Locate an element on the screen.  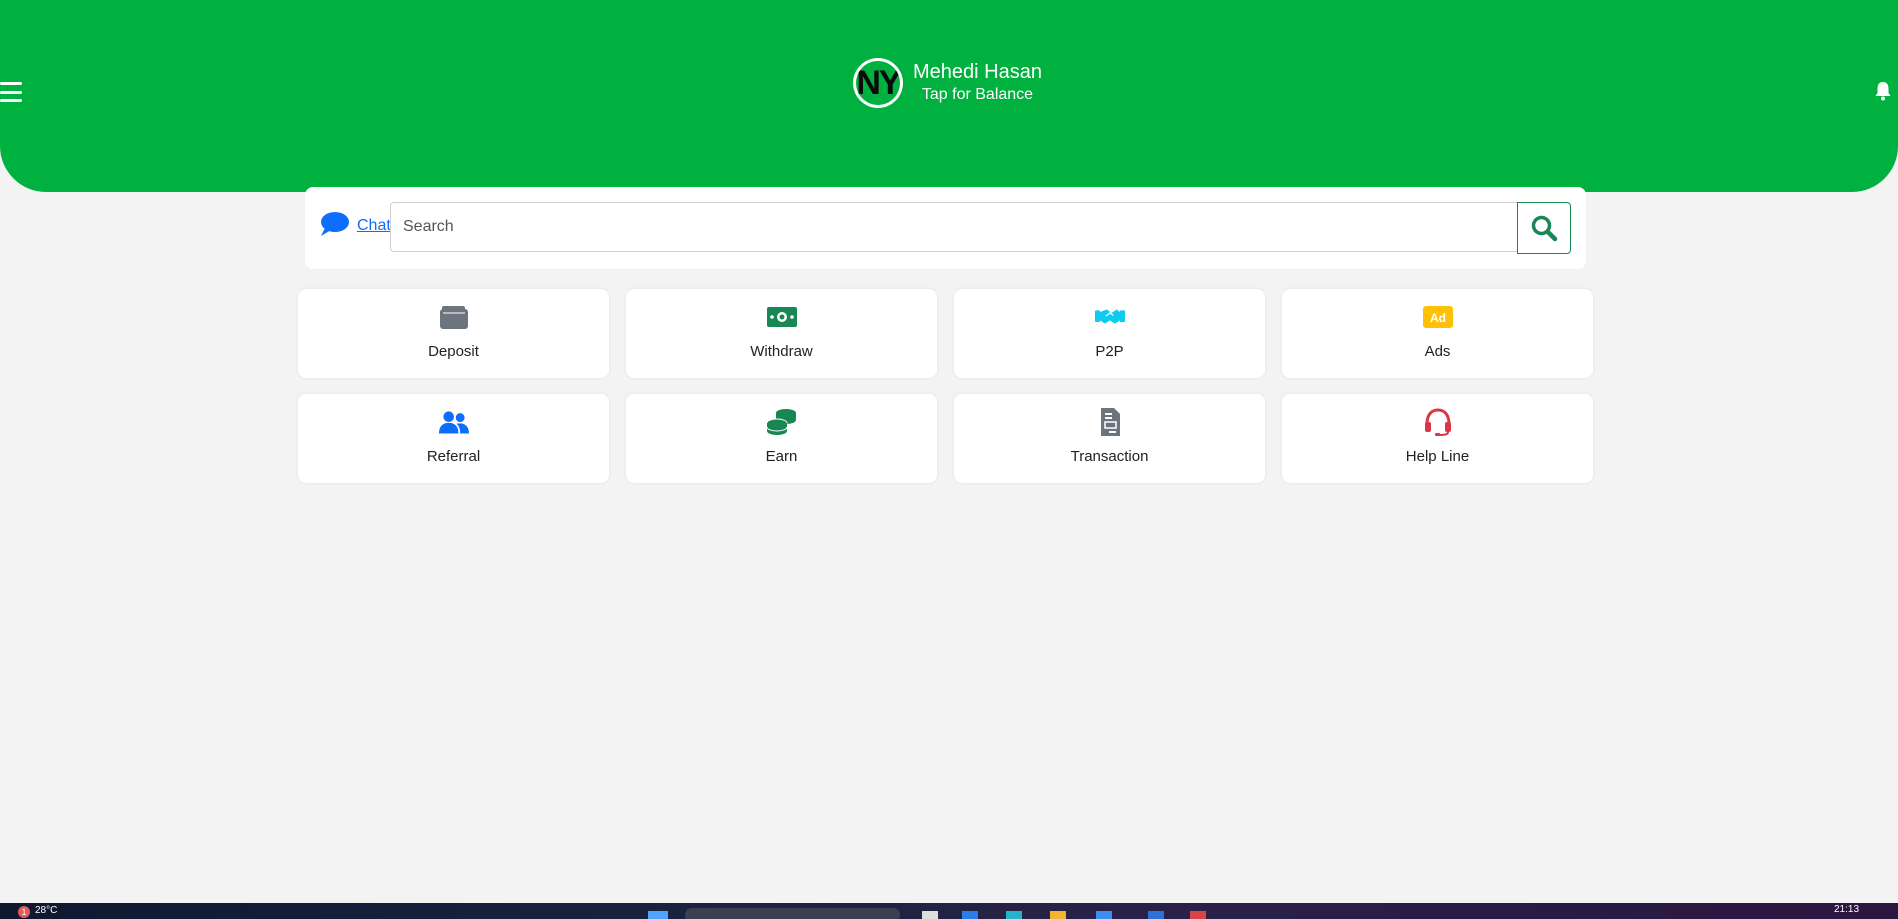
help-line-tile: Help Line is located at coordinates (1437, 438).